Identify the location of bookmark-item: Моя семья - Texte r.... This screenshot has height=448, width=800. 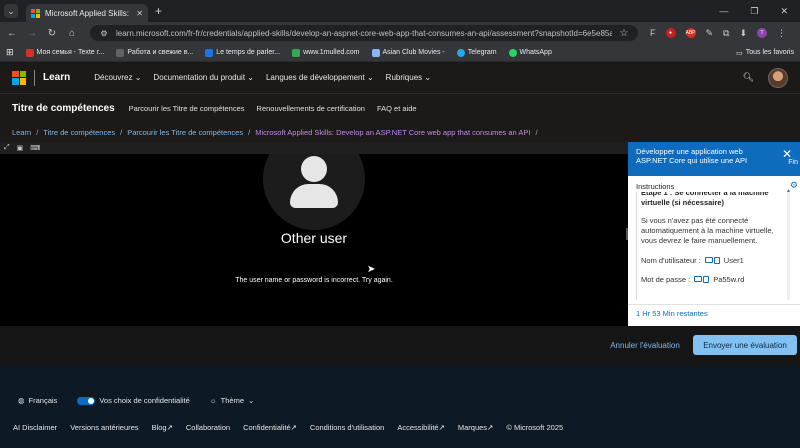
(64, 52).